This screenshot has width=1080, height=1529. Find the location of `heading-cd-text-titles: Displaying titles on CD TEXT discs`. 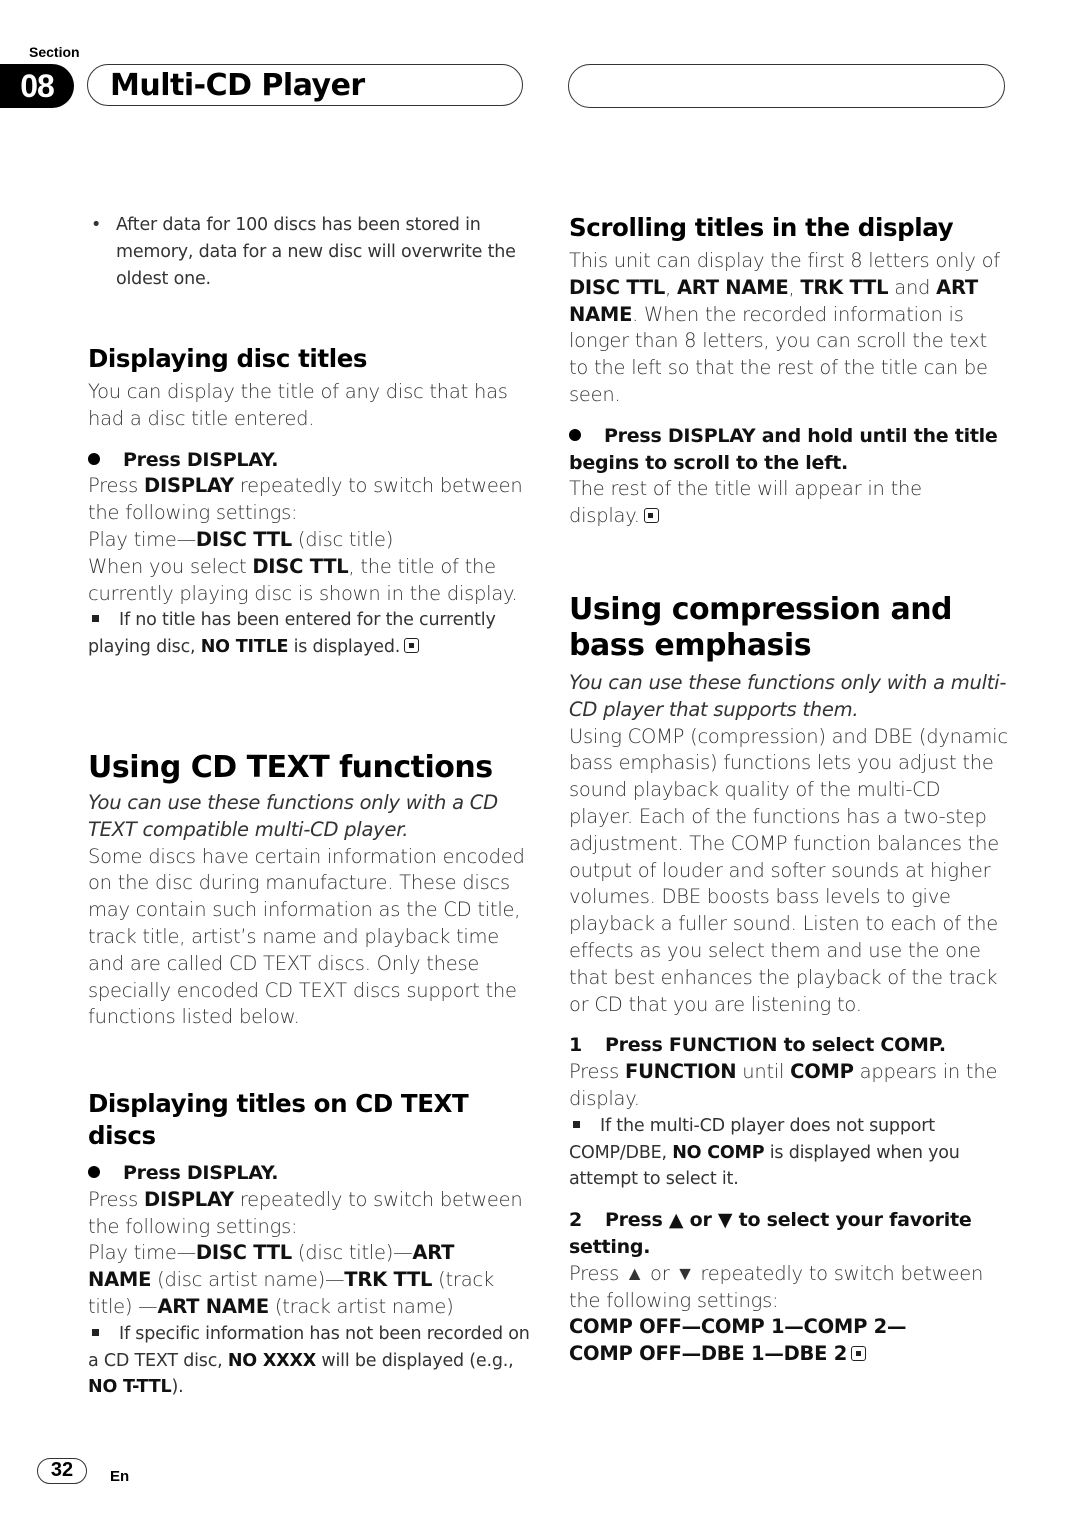

heading-cd-text-titles: Displaying titles on CD TEXT discs is located at coordinates (278, 1119).